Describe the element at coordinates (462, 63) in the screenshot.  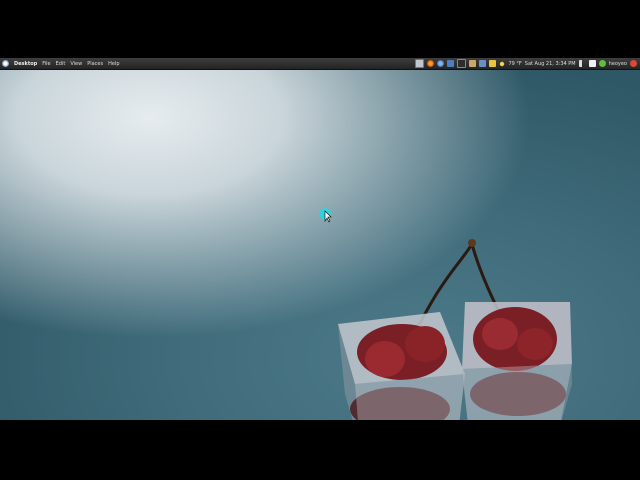
I see `terminal-icon` at that location.